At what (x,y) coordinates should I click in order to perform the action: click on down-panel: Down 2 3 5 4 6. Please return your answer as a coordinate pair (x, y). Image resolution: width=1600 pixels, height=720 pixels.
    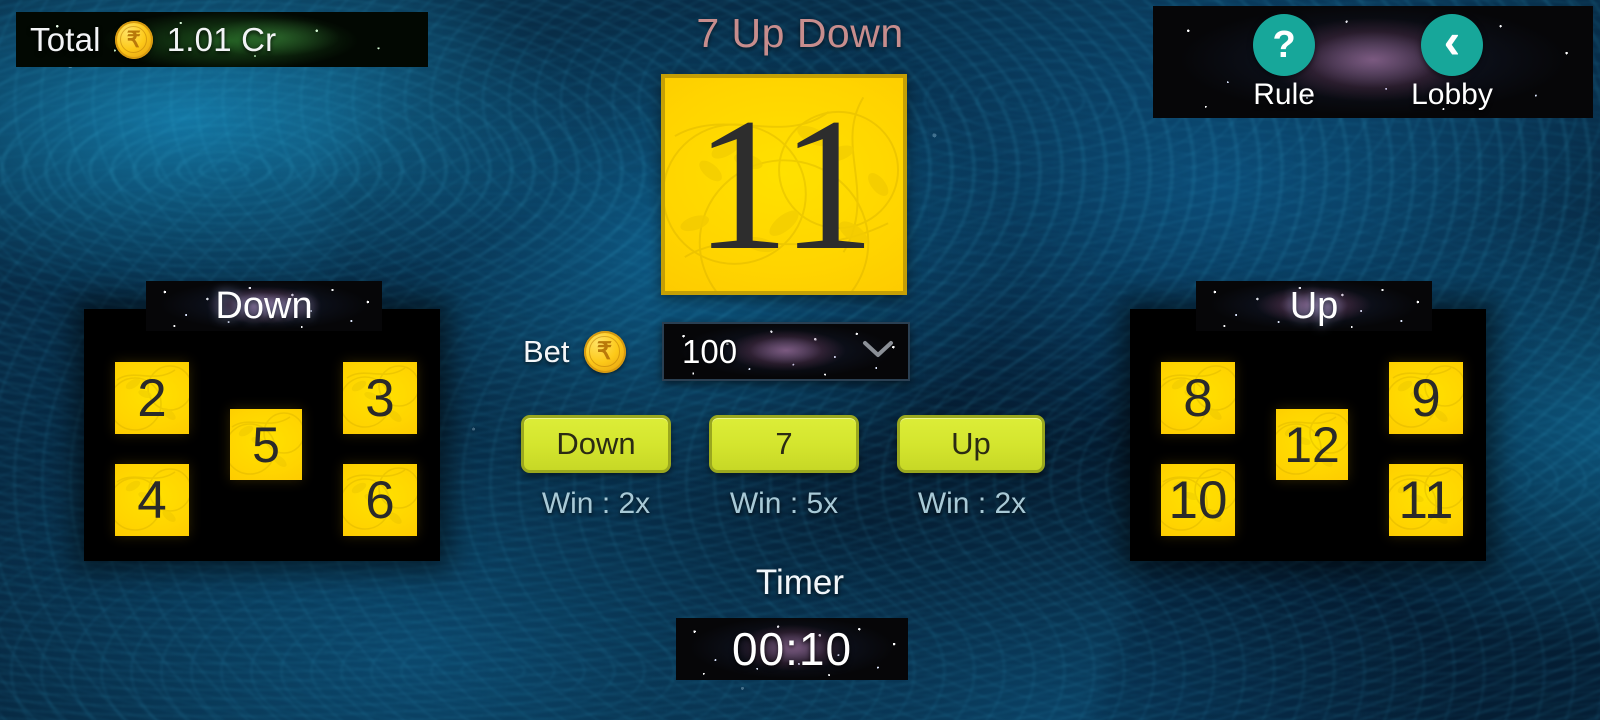
    Looking at the image, I should click on (262, 421).